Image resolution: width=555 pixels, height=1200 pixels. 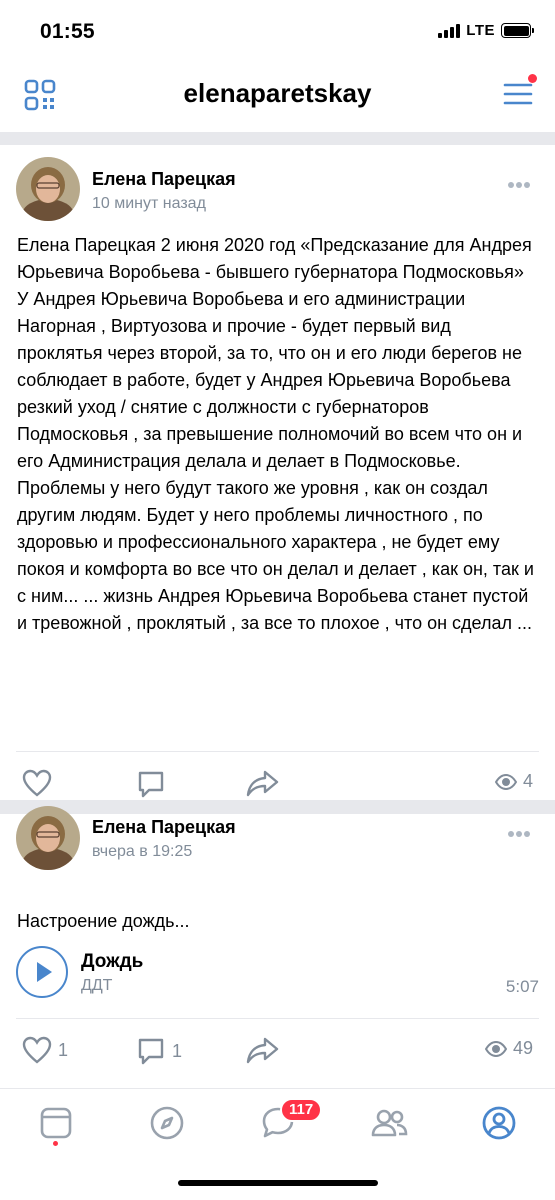 I want to click on signal-icon, so click(x=449, y=30).